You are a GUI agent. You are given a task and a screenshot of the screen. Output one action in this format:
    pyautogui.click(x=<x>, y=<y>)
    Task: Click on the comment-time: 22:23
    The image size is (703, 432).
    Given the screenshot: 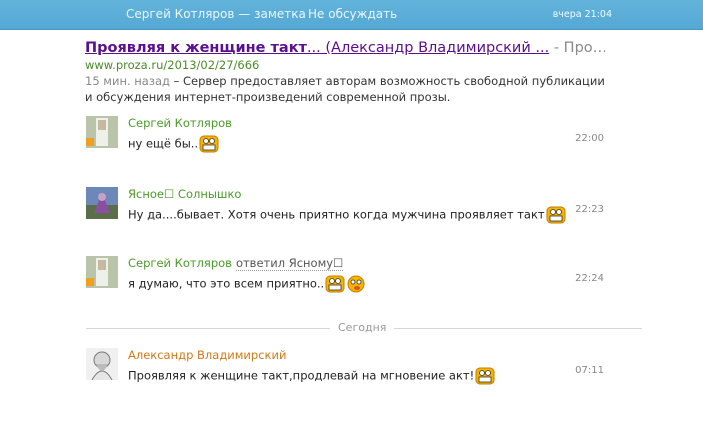 What is the action you would take?
    pyautogui.click(x=589, y=209)
    